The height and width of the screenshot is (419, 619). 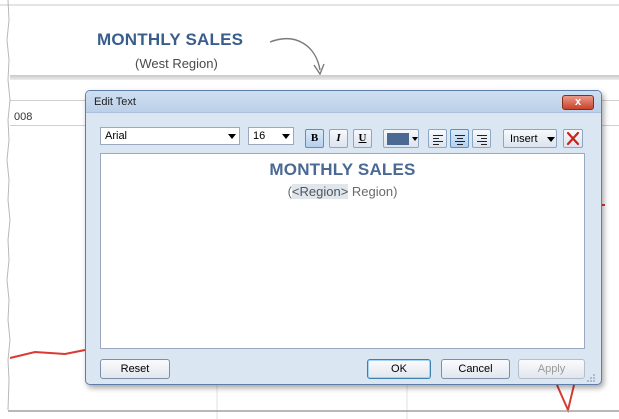 What do you see at coordinates (271, 136) in the screenshot?
I see `font-size-select: 16` at bounding box center [271, 136].